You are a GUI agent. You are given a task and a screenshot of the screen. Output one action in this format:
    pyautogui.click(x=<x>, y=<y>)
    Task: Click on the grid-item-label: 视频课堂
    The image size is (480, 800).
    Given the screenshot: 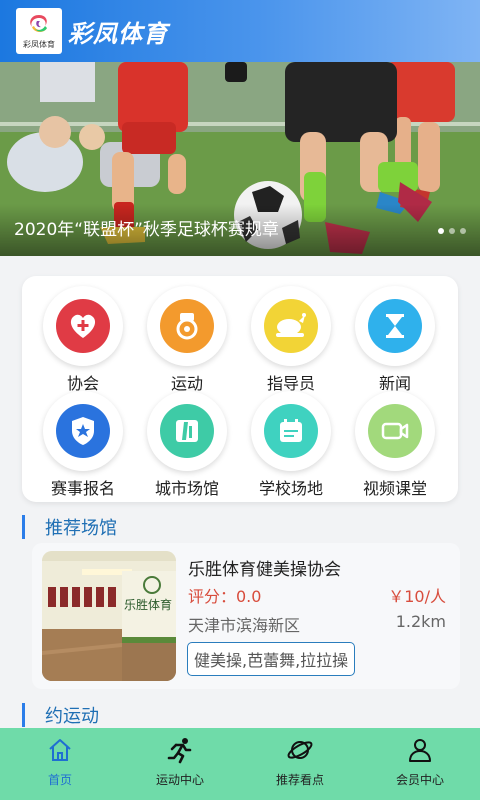 What is the action you would take?
    pyautogui.click(x=394, y=488)
    